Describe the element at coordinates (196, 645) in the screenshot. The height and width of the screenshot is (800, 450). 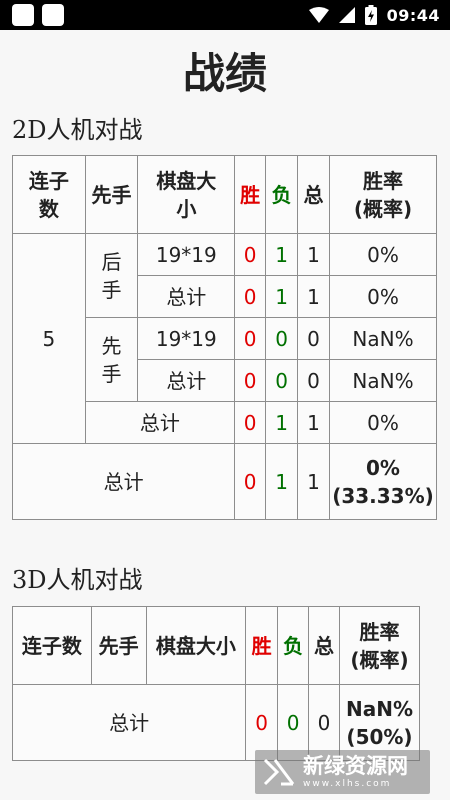
I see `header-qipan: 棋盘大小` at that location.